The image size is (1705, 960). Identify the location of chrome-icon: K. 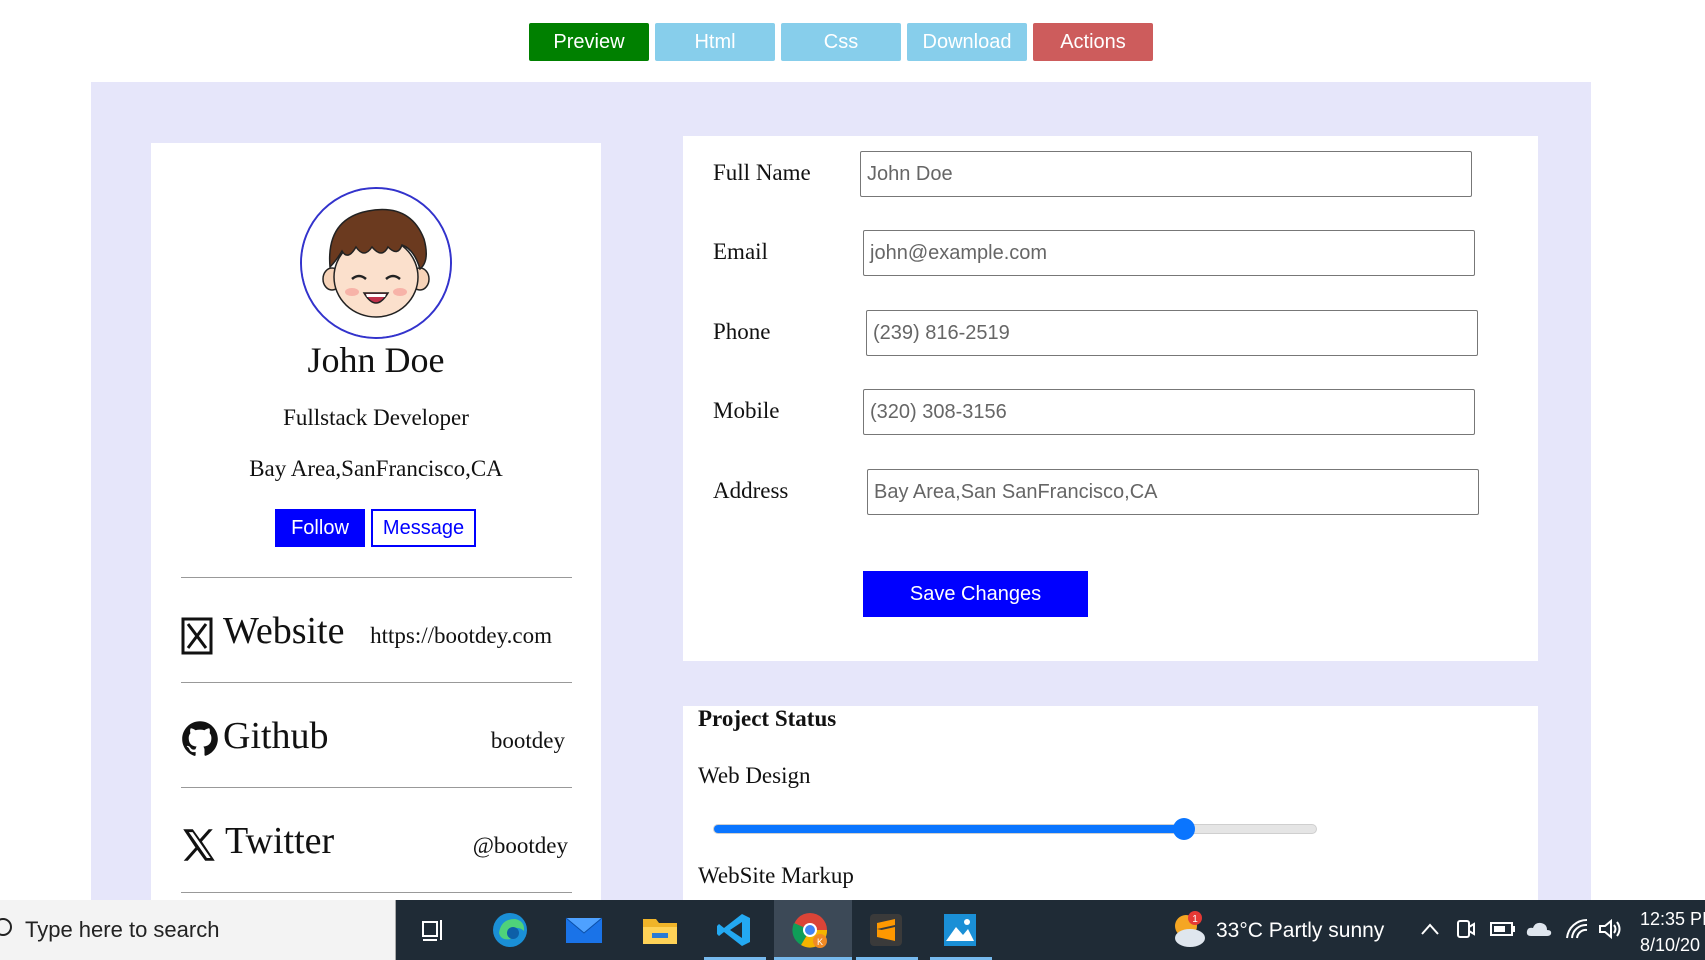
(810, 930).